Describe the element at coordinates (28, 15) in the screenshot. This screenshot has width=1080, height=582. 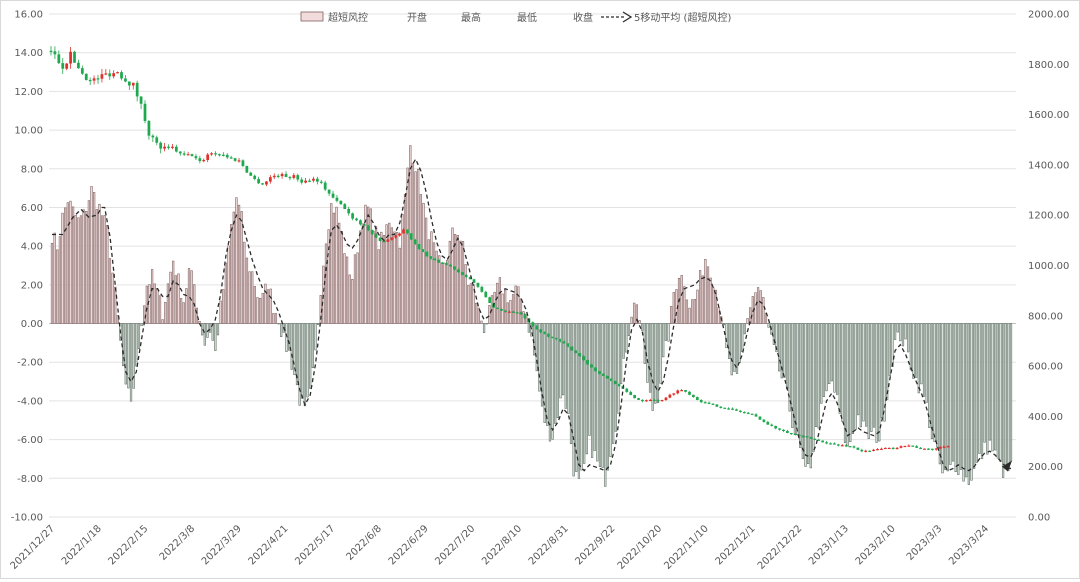
I see `left-tick-label: 16.00` at that location.